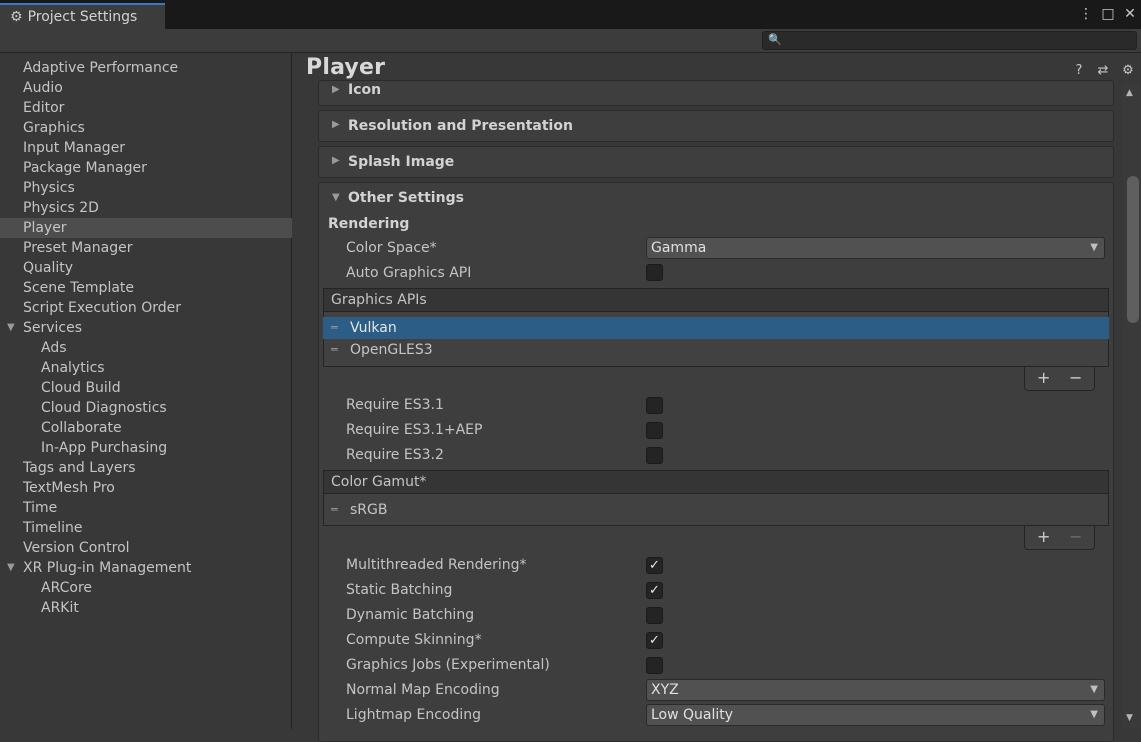  What do you see at coordinates (146, 588) in the screenshot?
I see `sidebar-item-arcore: ARCore` at bounding box center [146, 588].